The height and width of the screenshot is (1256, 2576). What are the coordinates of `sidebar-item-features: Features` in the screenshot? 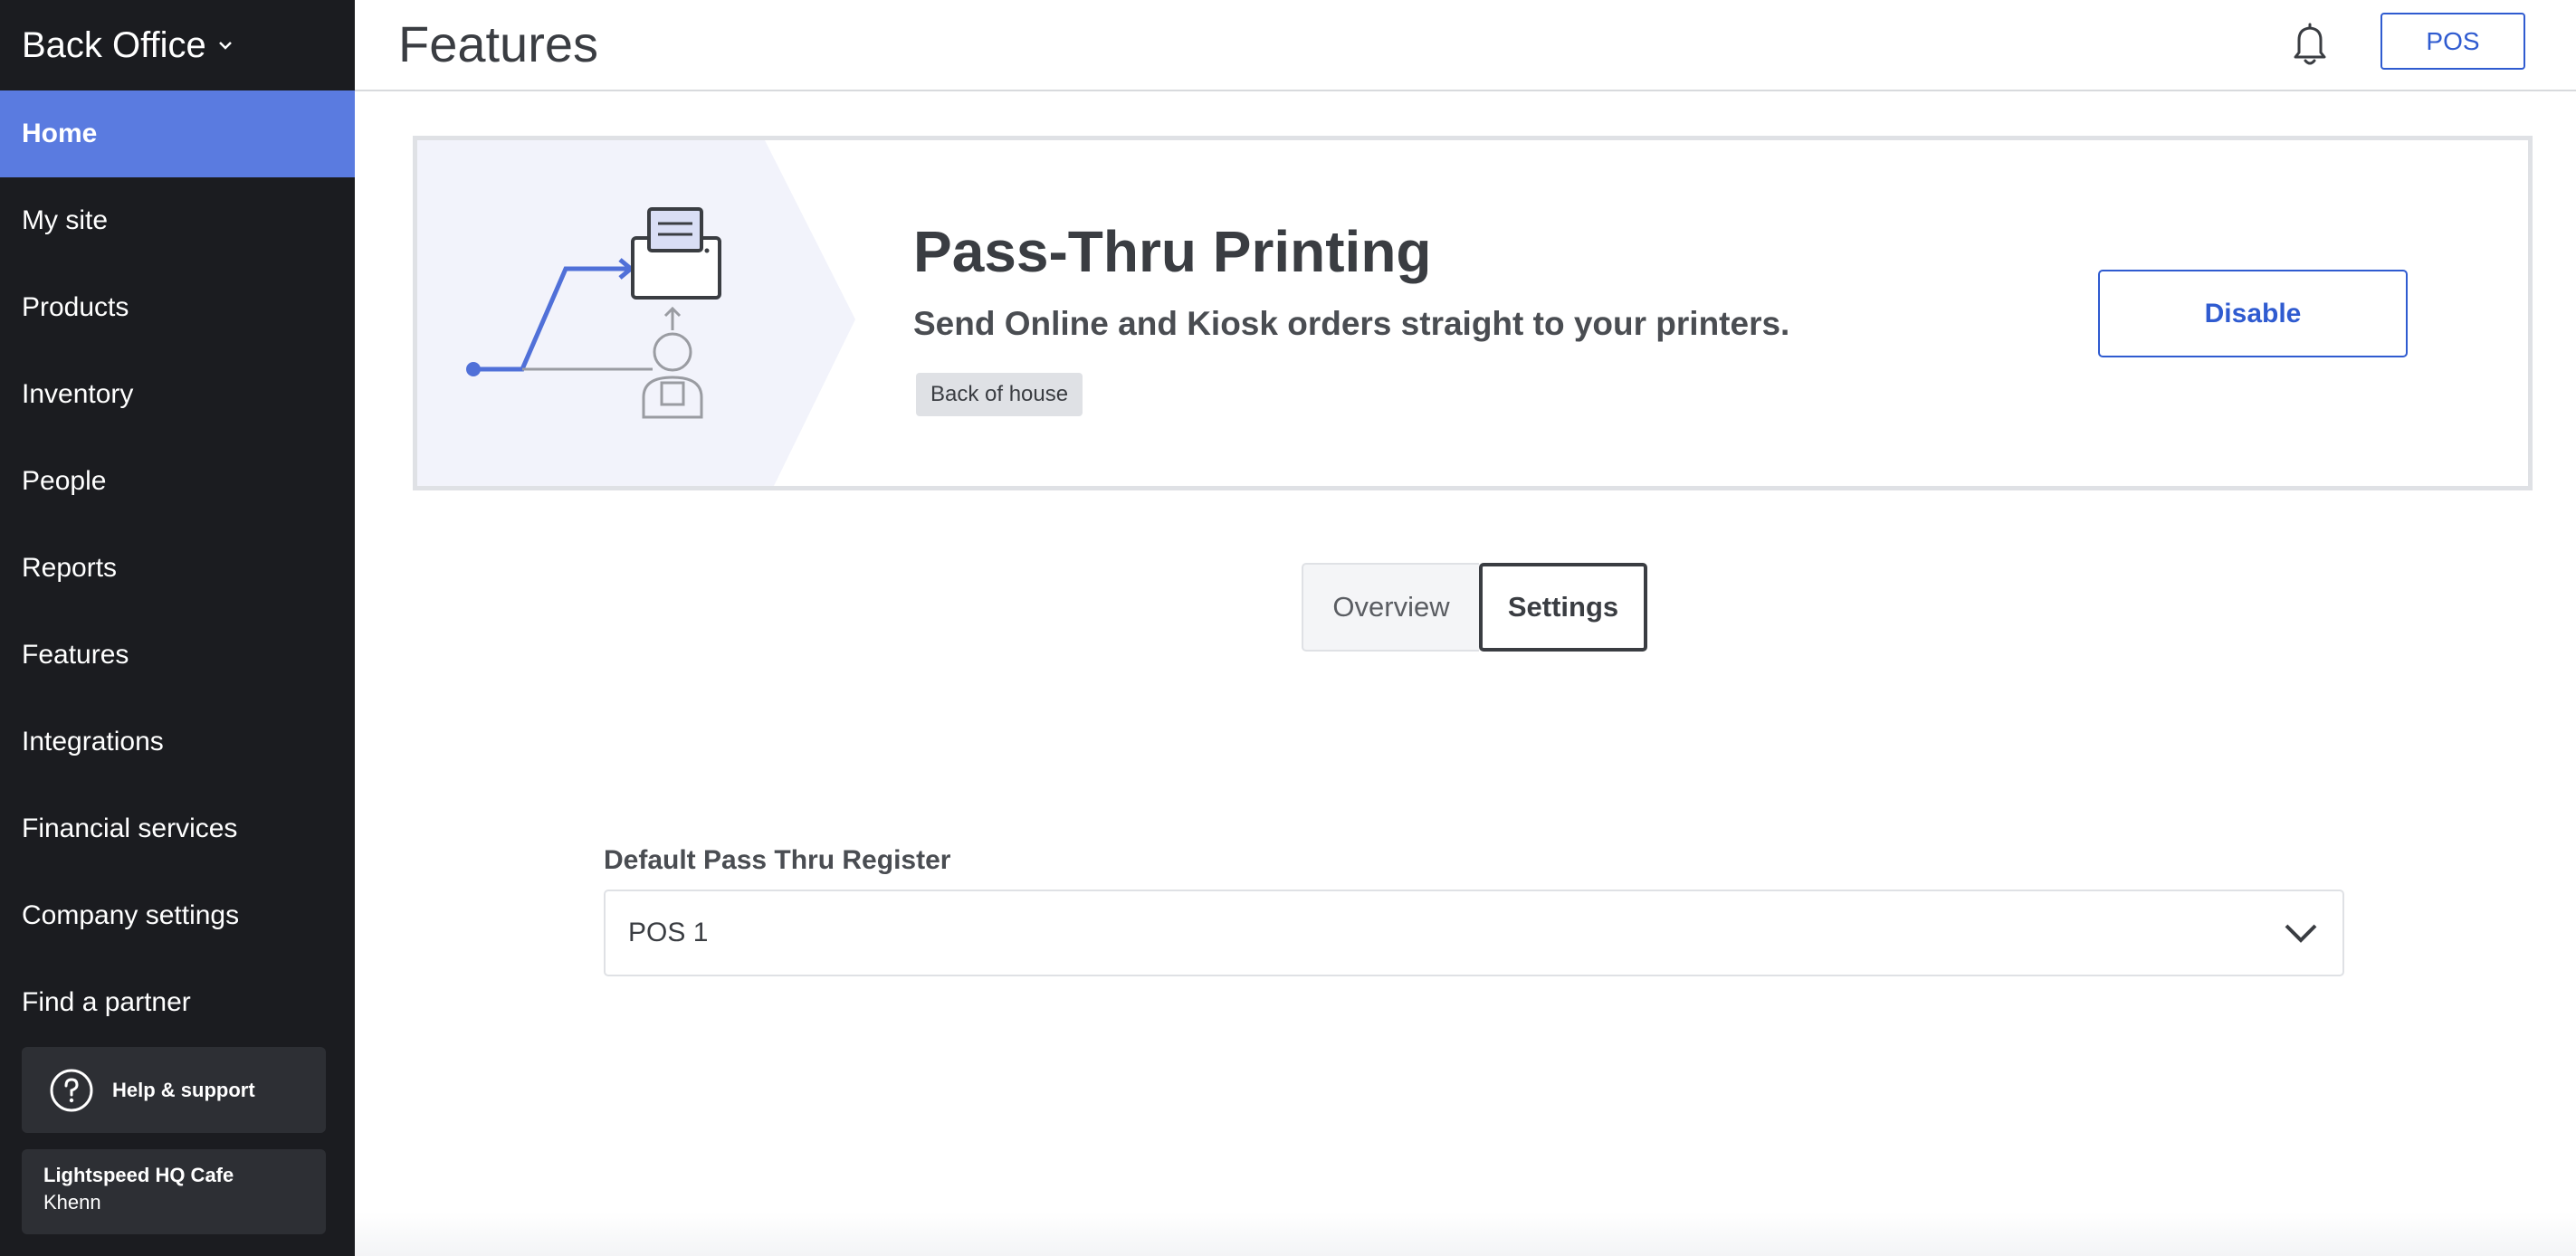 It's located at (177, 656).